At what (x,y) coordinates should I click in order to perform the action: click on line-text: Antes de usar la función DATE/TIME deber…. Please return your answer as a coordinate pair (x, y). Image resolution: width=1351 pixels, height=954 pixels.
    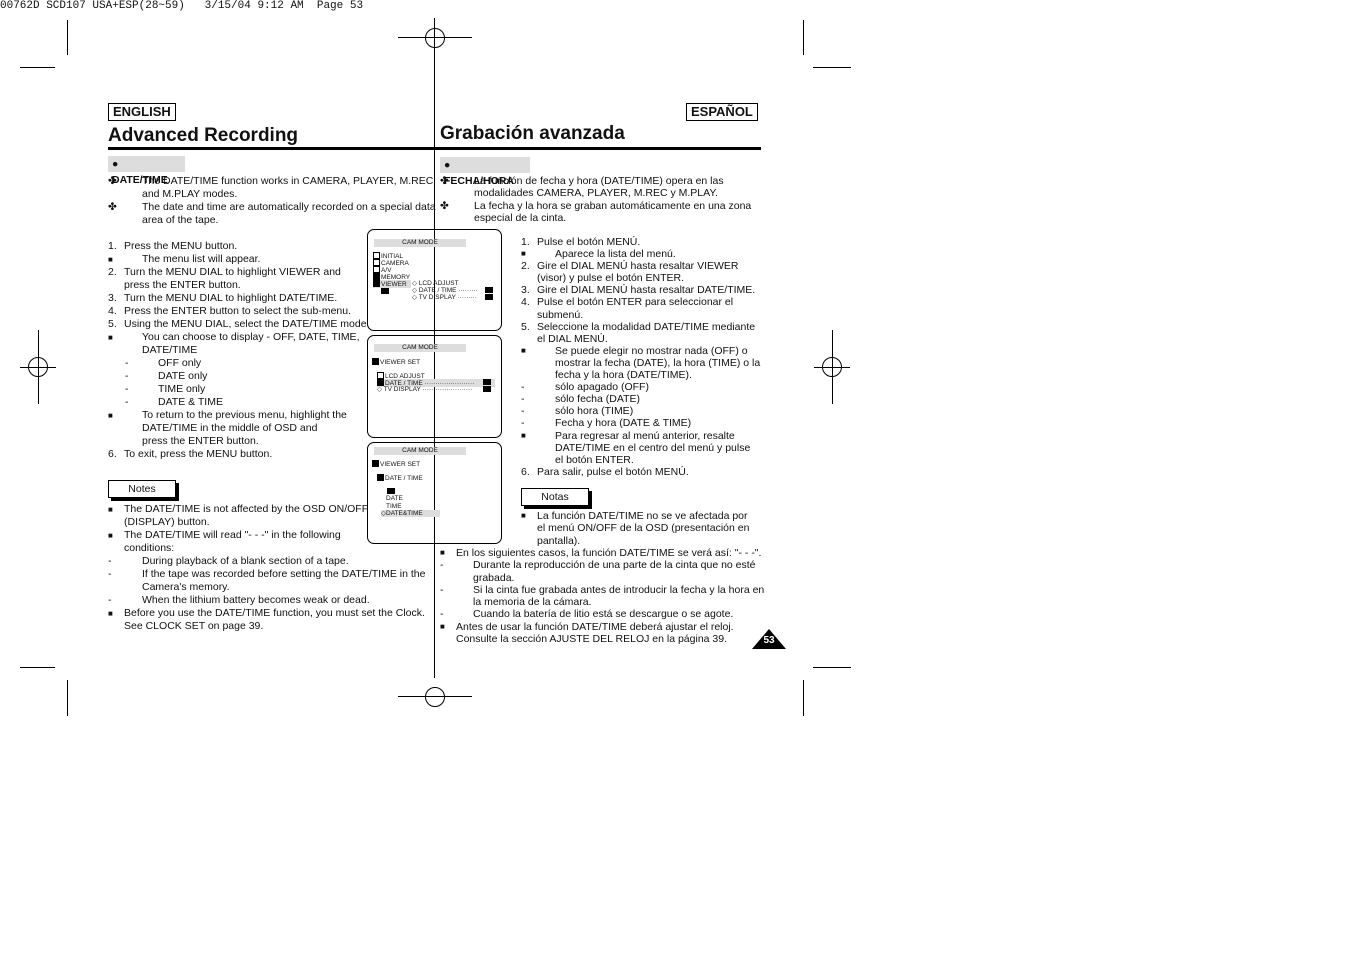
    Looking at the image, I should click on (595, 626).